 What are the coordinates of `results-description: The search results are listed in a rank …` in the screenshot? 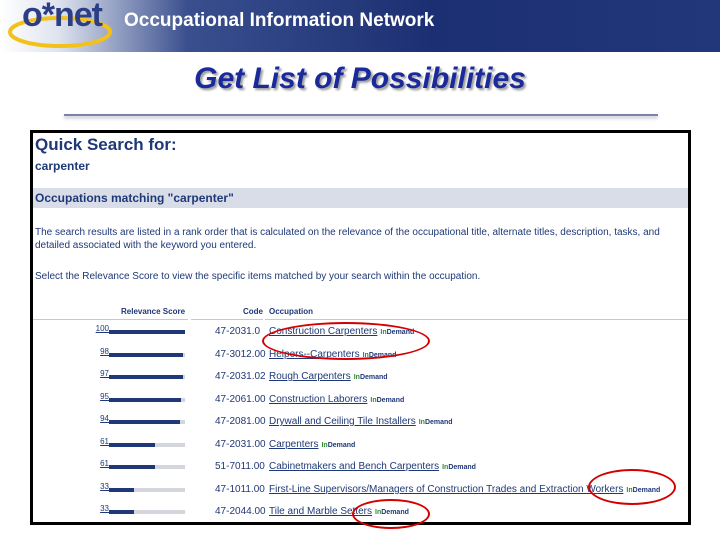 It's located at (347, 239).